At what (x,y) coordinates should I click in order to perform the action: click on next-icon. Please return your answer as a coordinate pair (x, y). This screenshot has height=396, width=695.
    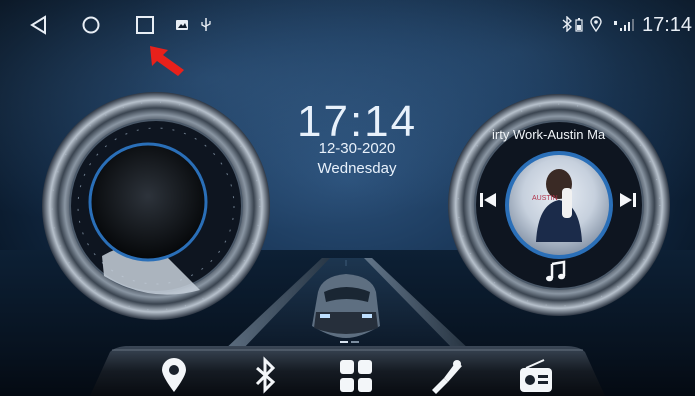
    Looking at the image, I should click on (628, 200).